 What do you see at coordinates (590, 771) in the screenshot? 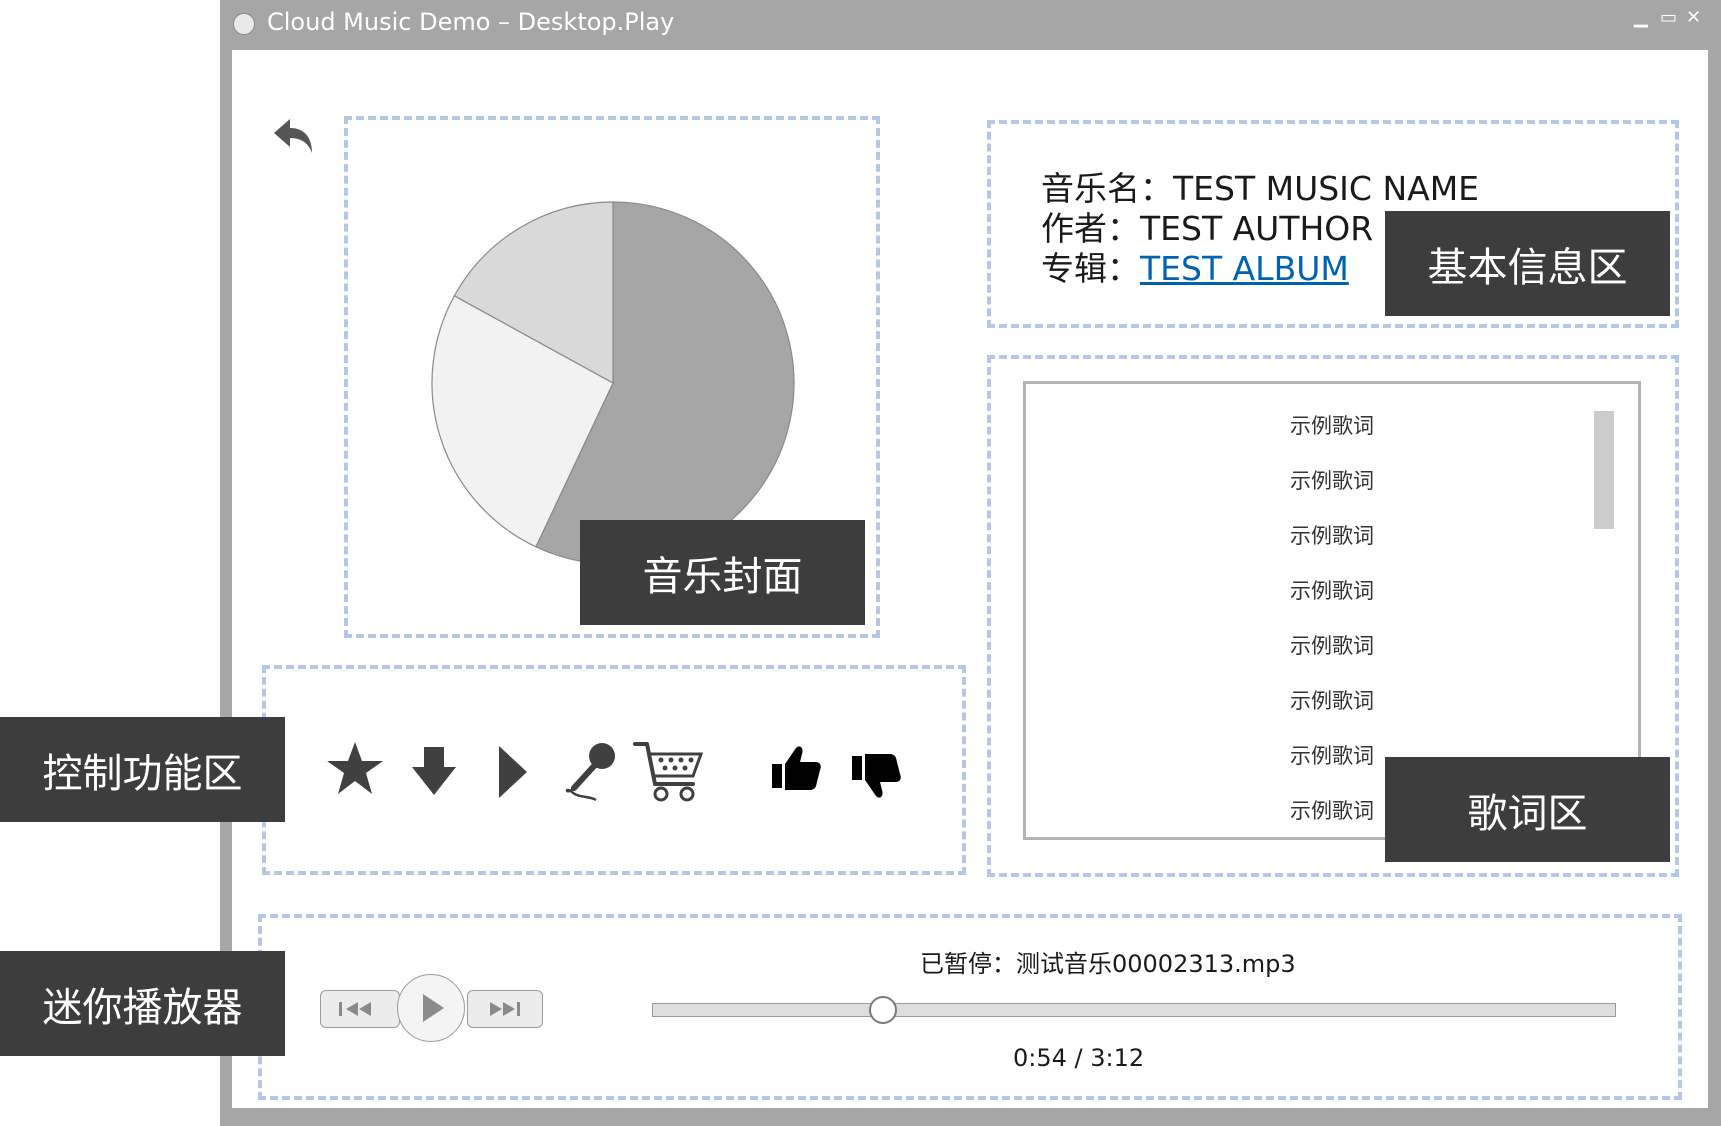
I see `microphone-icon` at bounding box center [590, 771].